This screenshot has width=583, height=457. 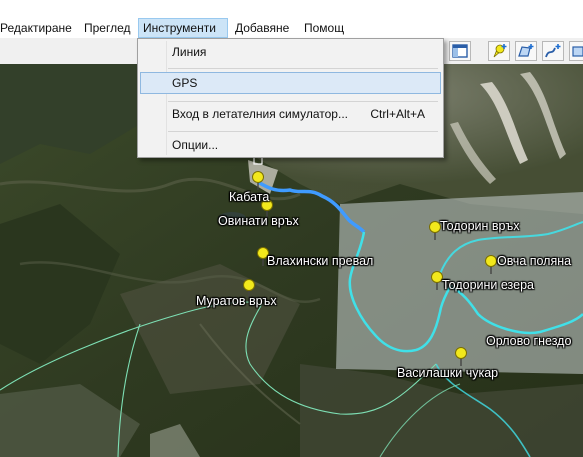 I want to click on place-label: Кабата, so click(x=249, y=197).